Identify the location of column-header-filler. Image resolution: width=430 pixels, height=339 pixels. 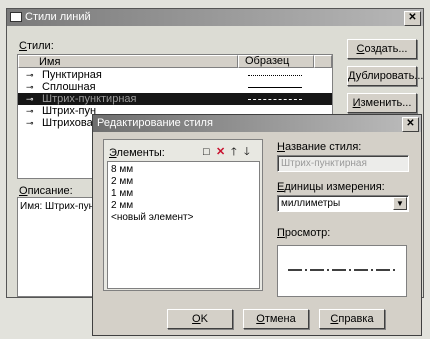
(323, 61).